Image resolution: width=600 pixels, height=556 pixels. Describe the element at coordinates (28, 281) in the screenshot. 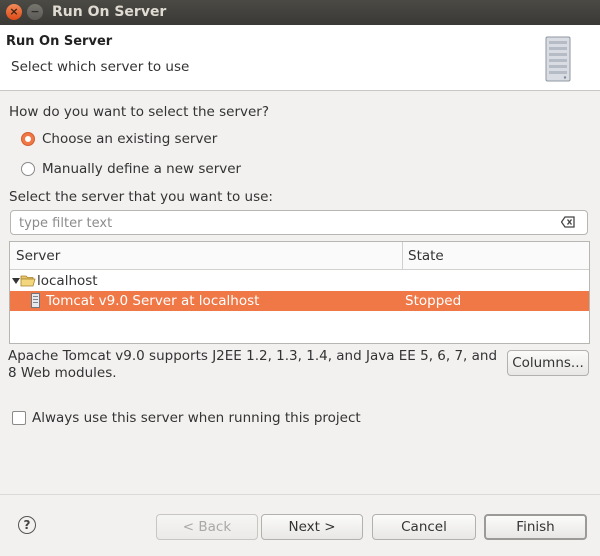

I see `folder-open-icon` at that location.